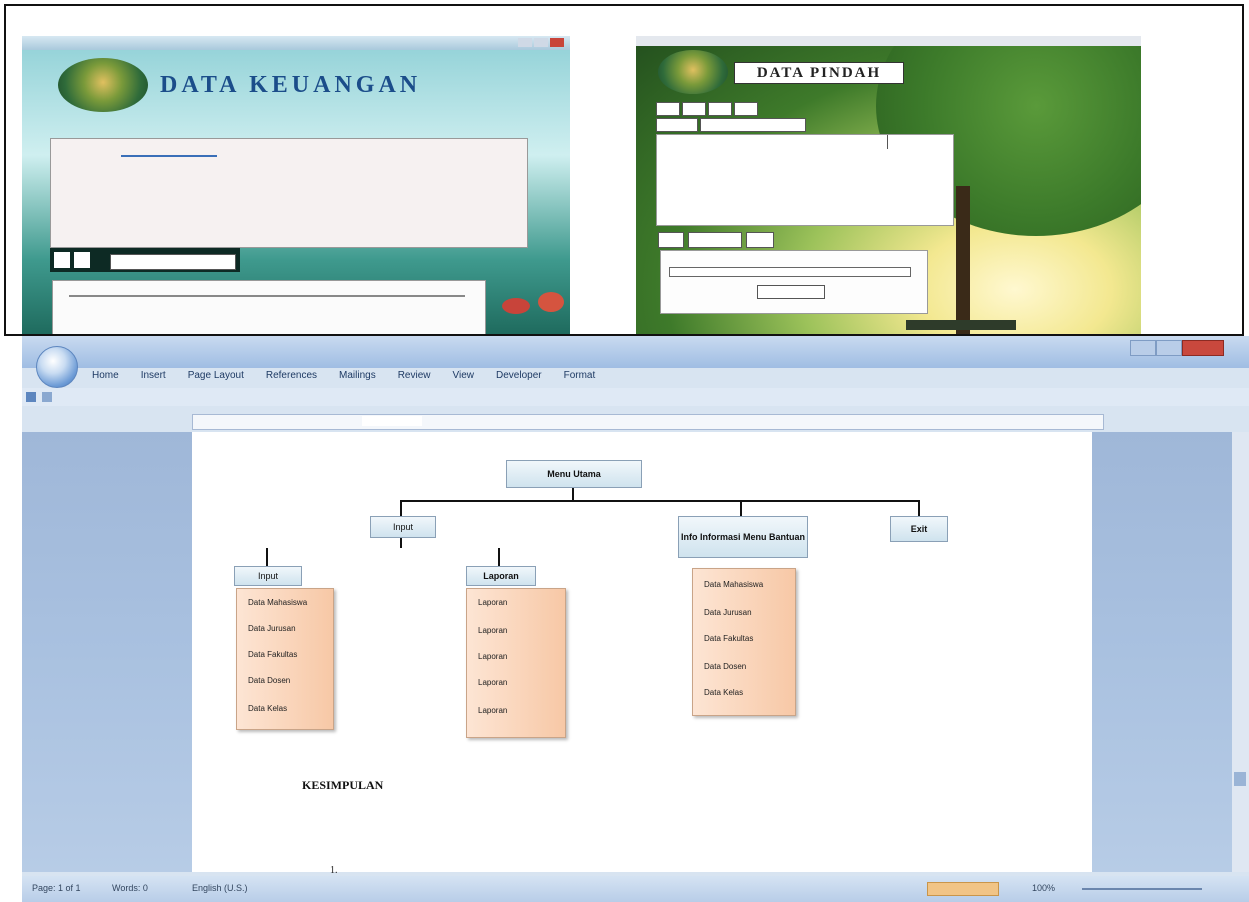  Describe the element at coordinates (343, 785) in the screenshot. I see `section-heading: KESIMPULAN` at that location.